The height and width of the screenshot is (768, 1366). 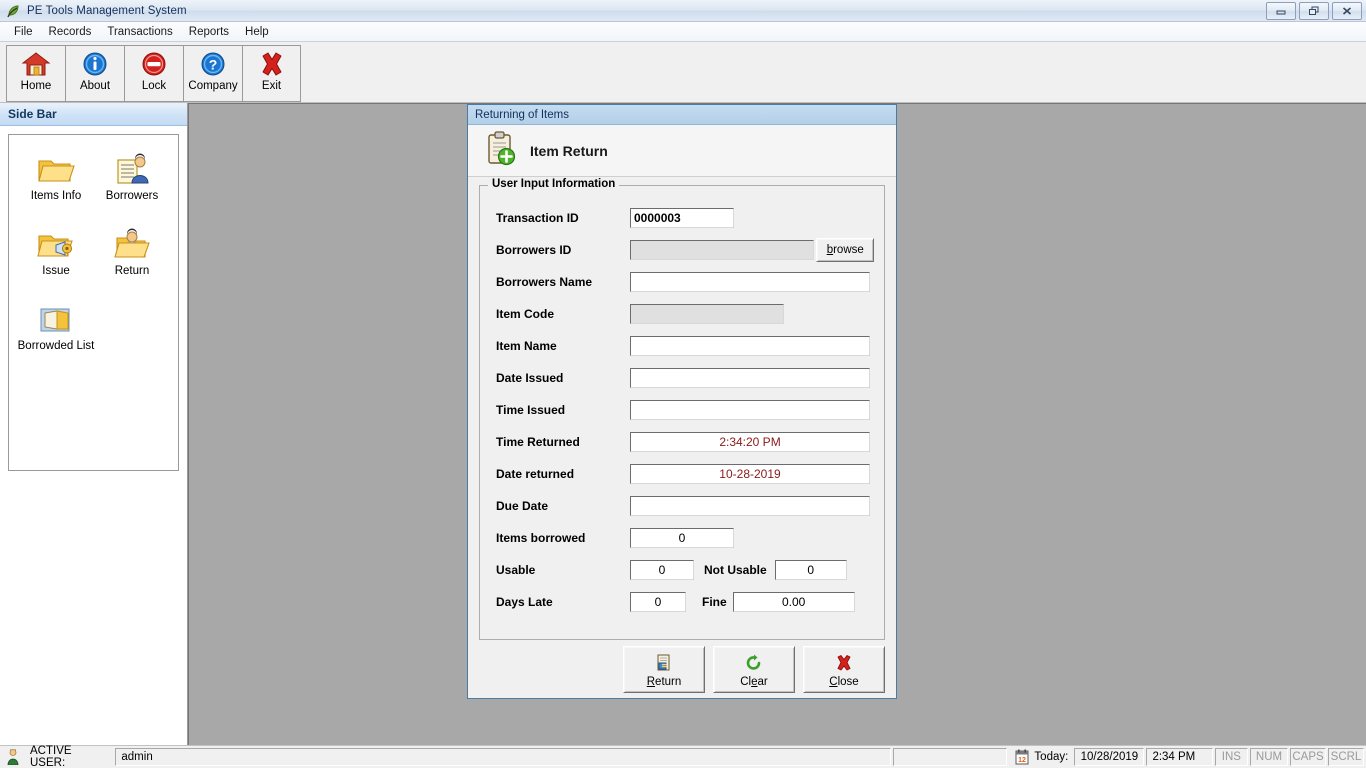 What do you see at coordinates (51, 756) in the screenshot?
I see `active-user-label: ACTIVE USER:` at bounding box center [51, 756].